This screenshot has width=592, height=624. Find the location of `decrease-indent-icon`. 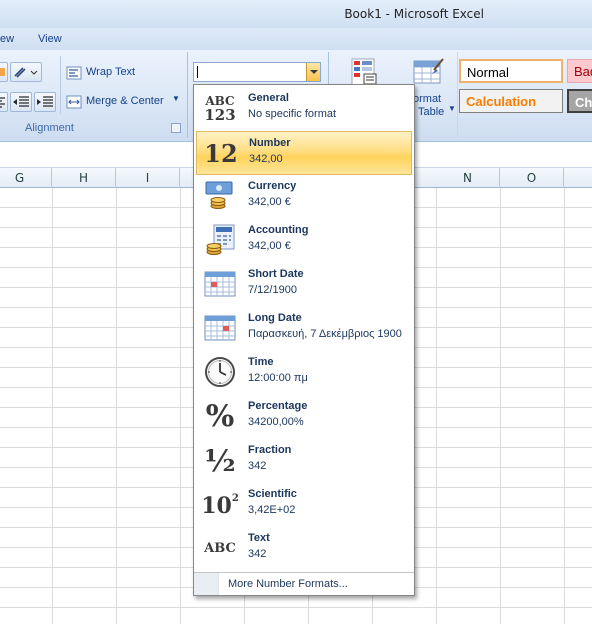

decrease-indent-icon is located at coordinates (21, 101).